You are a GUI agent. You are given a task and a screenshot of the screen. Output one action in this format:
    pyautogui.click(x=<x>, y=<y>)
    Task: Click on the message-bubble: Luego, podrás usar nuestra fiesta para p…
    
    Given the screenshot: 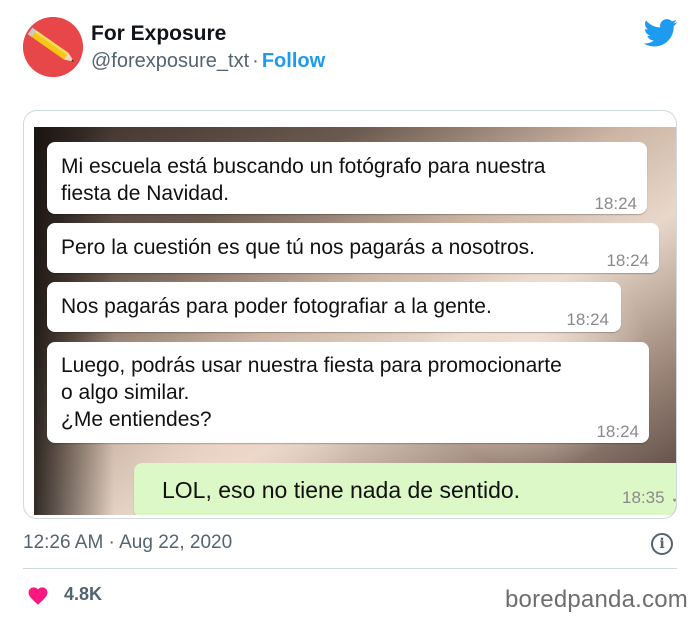 What is the action you would take?
    pyautogui.click(x=348, y=392)
    